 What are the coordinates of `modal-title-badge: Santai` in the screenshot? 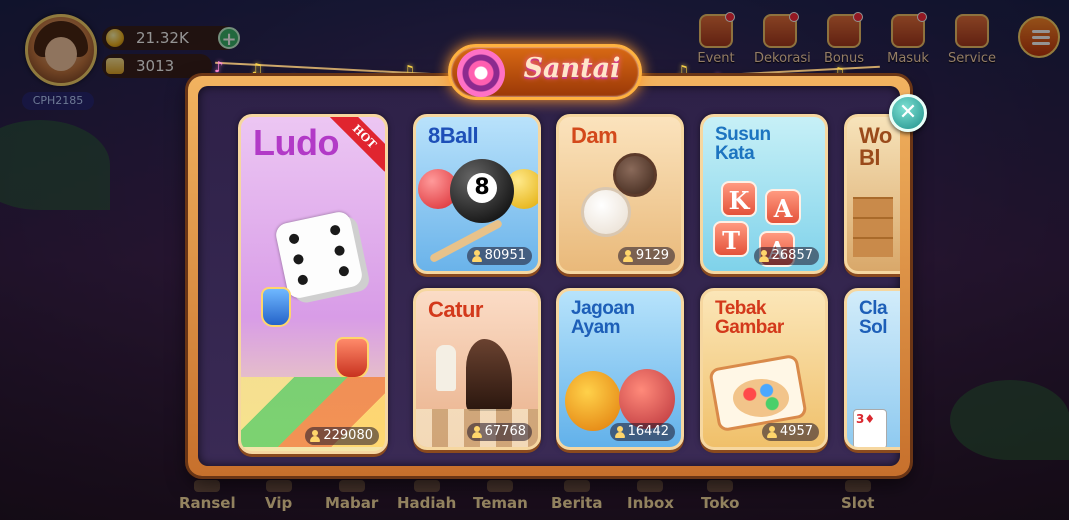 It's located at (545, 72).